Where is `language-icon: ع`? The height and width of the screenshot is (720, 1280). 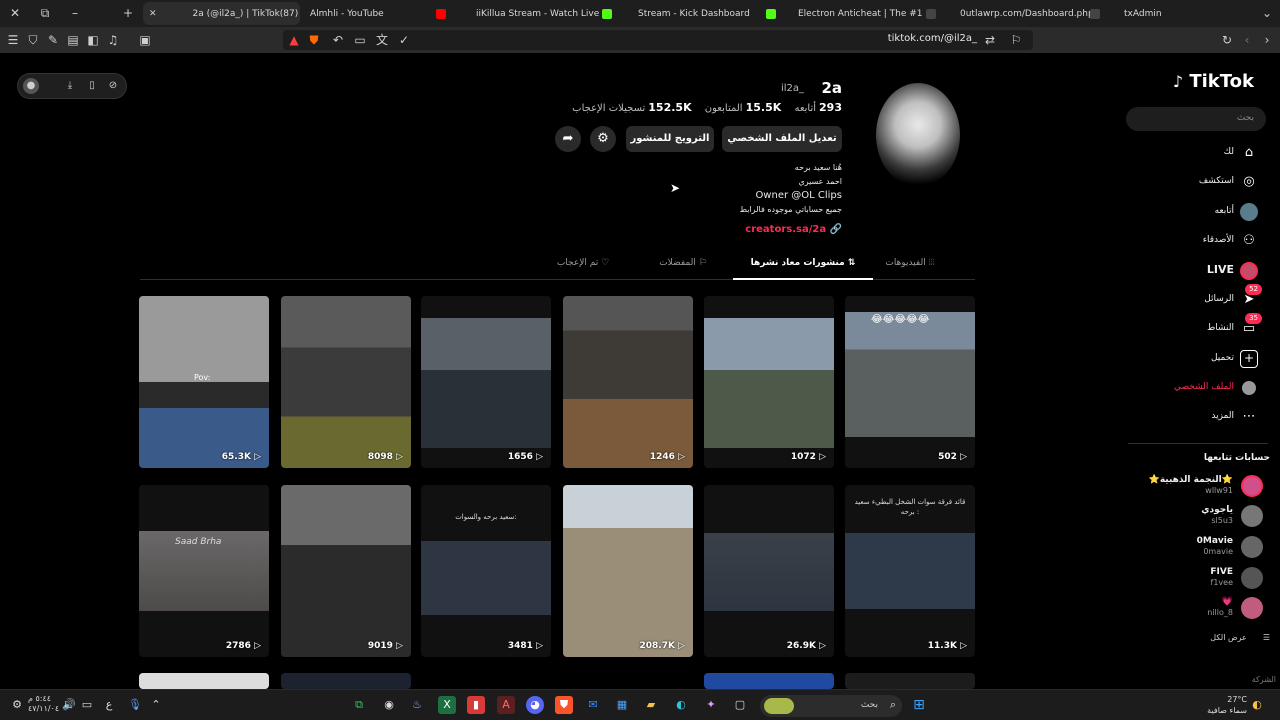
language-icon: ع is located at coordinates (109, 705).